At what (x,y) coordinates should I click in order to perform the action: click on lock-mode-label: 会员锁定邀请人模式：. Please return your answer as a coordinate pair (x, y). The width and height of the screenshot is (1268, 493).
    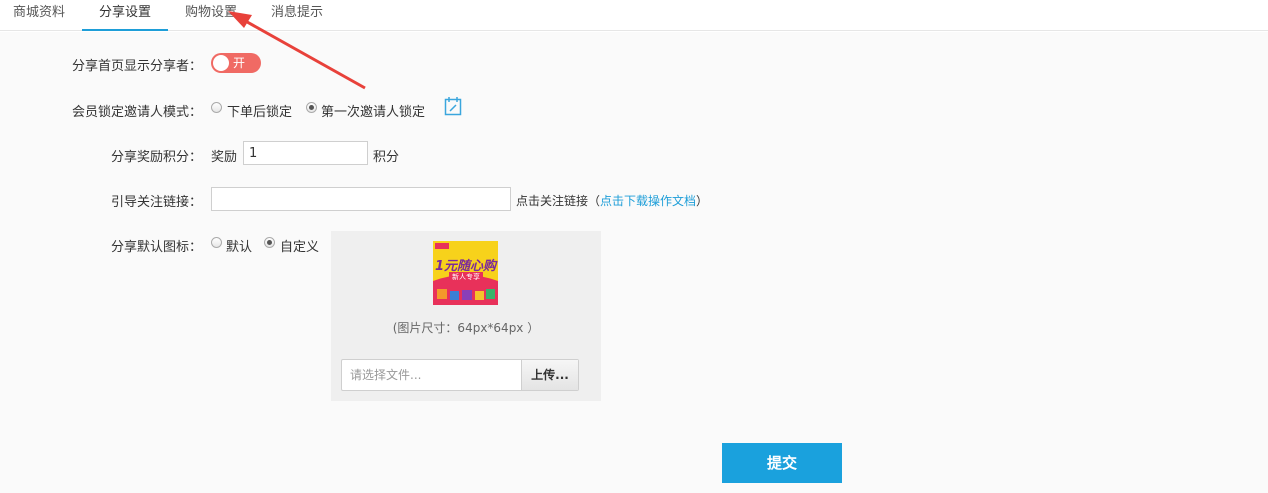
    Looking at the image, I should click on (136, 112).